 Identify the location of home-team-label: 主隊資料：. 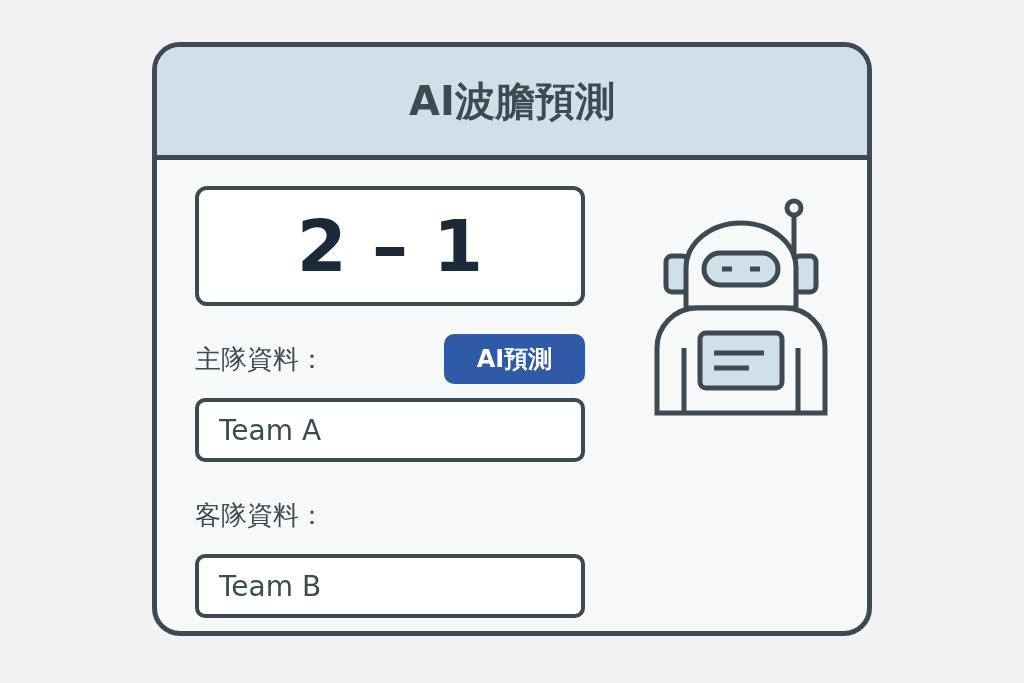
(260, 359).